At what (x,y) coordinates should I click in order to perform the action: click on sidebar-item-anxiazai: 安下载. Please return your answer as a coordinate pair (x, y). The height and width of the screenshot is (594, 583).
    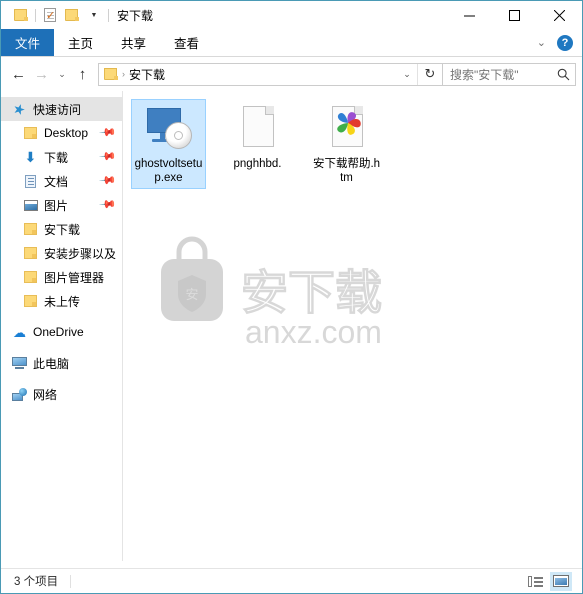
    Looking at the image, I should click on (61, 229).